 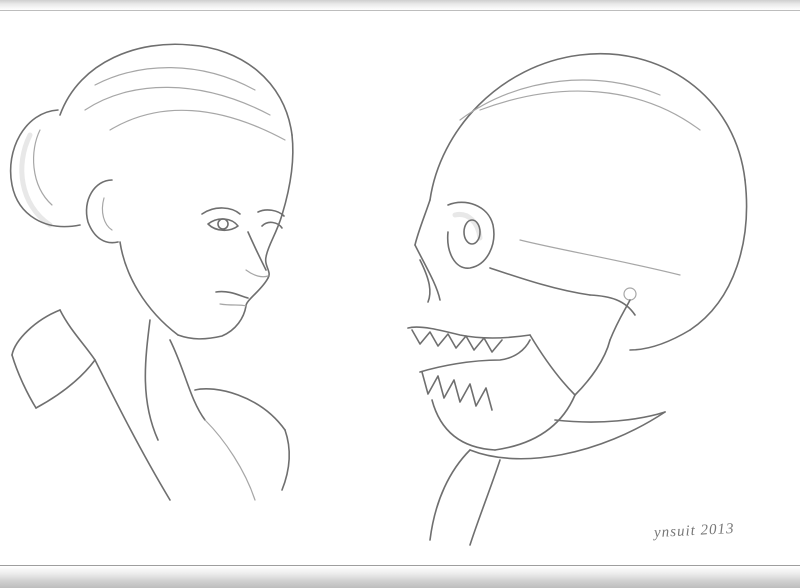 I want to click on bottom-border, so click(x=400, y=576).